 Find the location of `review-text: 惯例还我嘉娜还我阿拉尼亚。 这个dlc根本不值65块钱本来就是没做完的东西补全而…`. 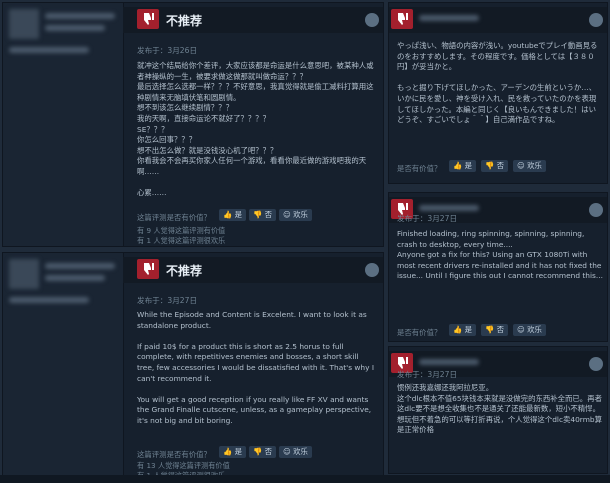

review-text: 惯例还我嘉娜还我阿拉尼亚。 这个dlc根本不值65块钱本来就是没做完的东西补全而… is located at coordinates (499, 409).